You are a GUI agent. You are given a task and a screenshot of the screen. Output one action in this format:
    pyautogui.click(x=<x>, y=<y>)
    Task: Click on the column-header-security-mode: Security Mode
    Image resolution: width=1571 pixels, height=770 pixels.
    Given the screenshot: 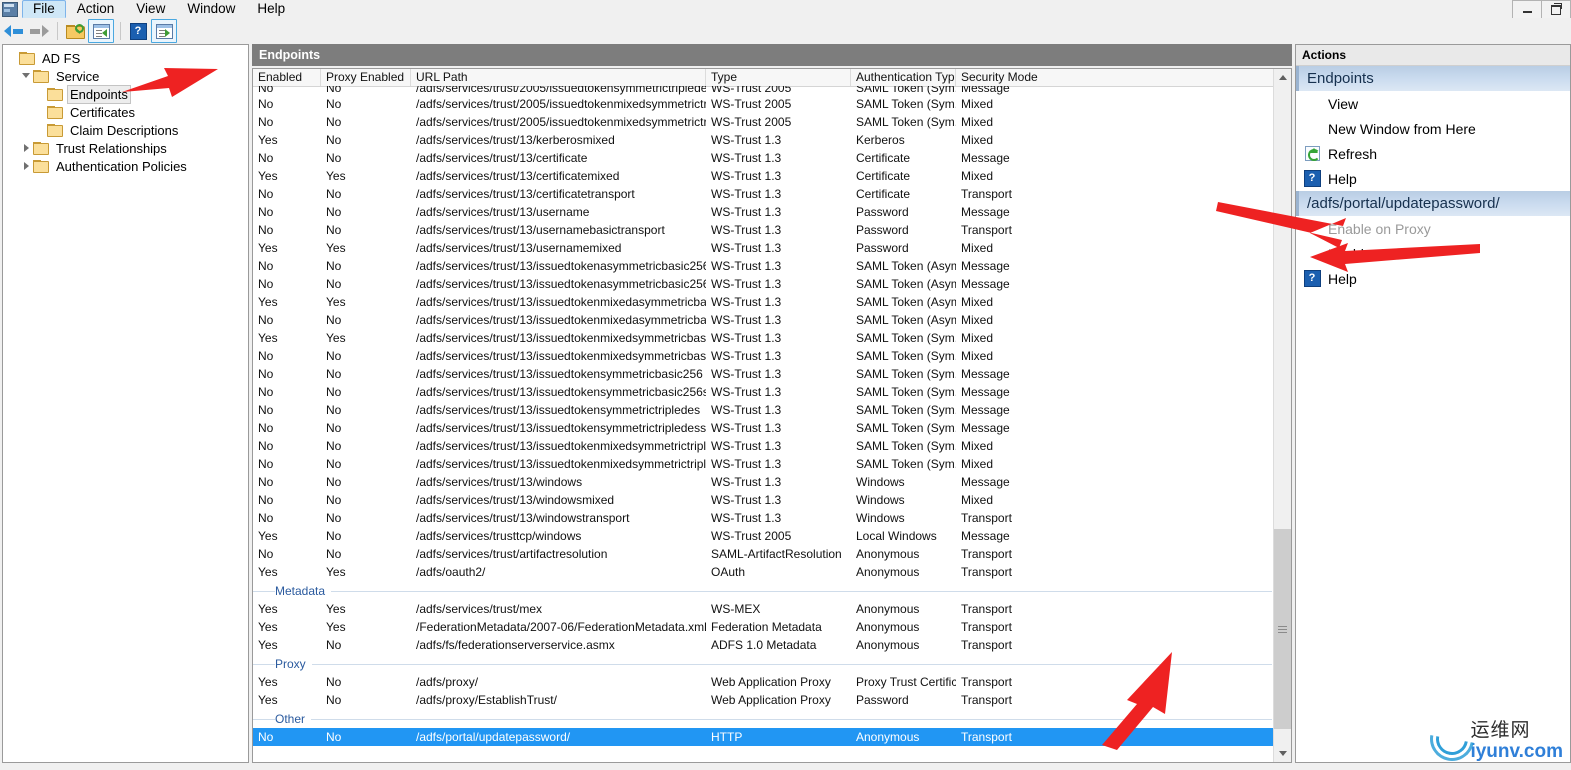 What is the action you would take?
    pyautogui.click(x=1123, y=77)
    